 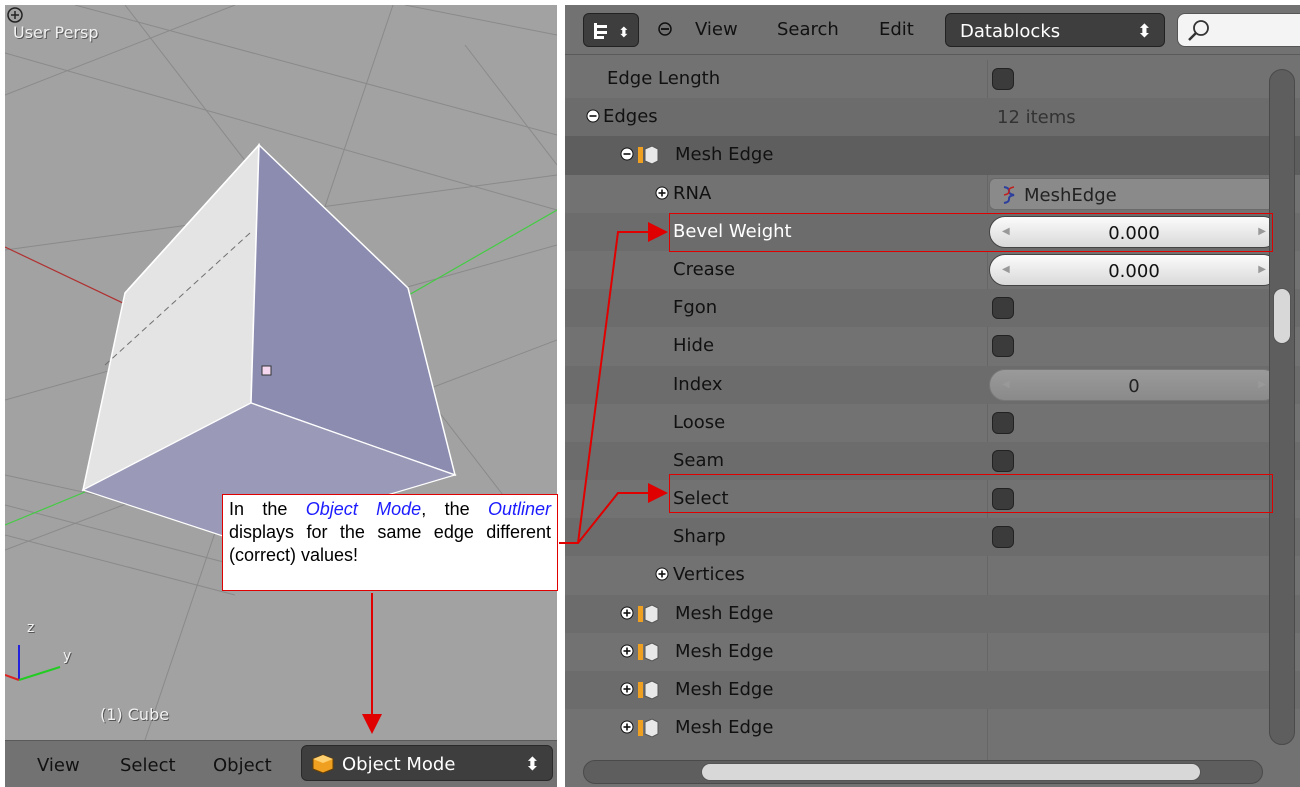 What do you see at coordinates (932, 308) in the screenshot?
I see `tree-row: Fgon` at bounding box center [932, 308].